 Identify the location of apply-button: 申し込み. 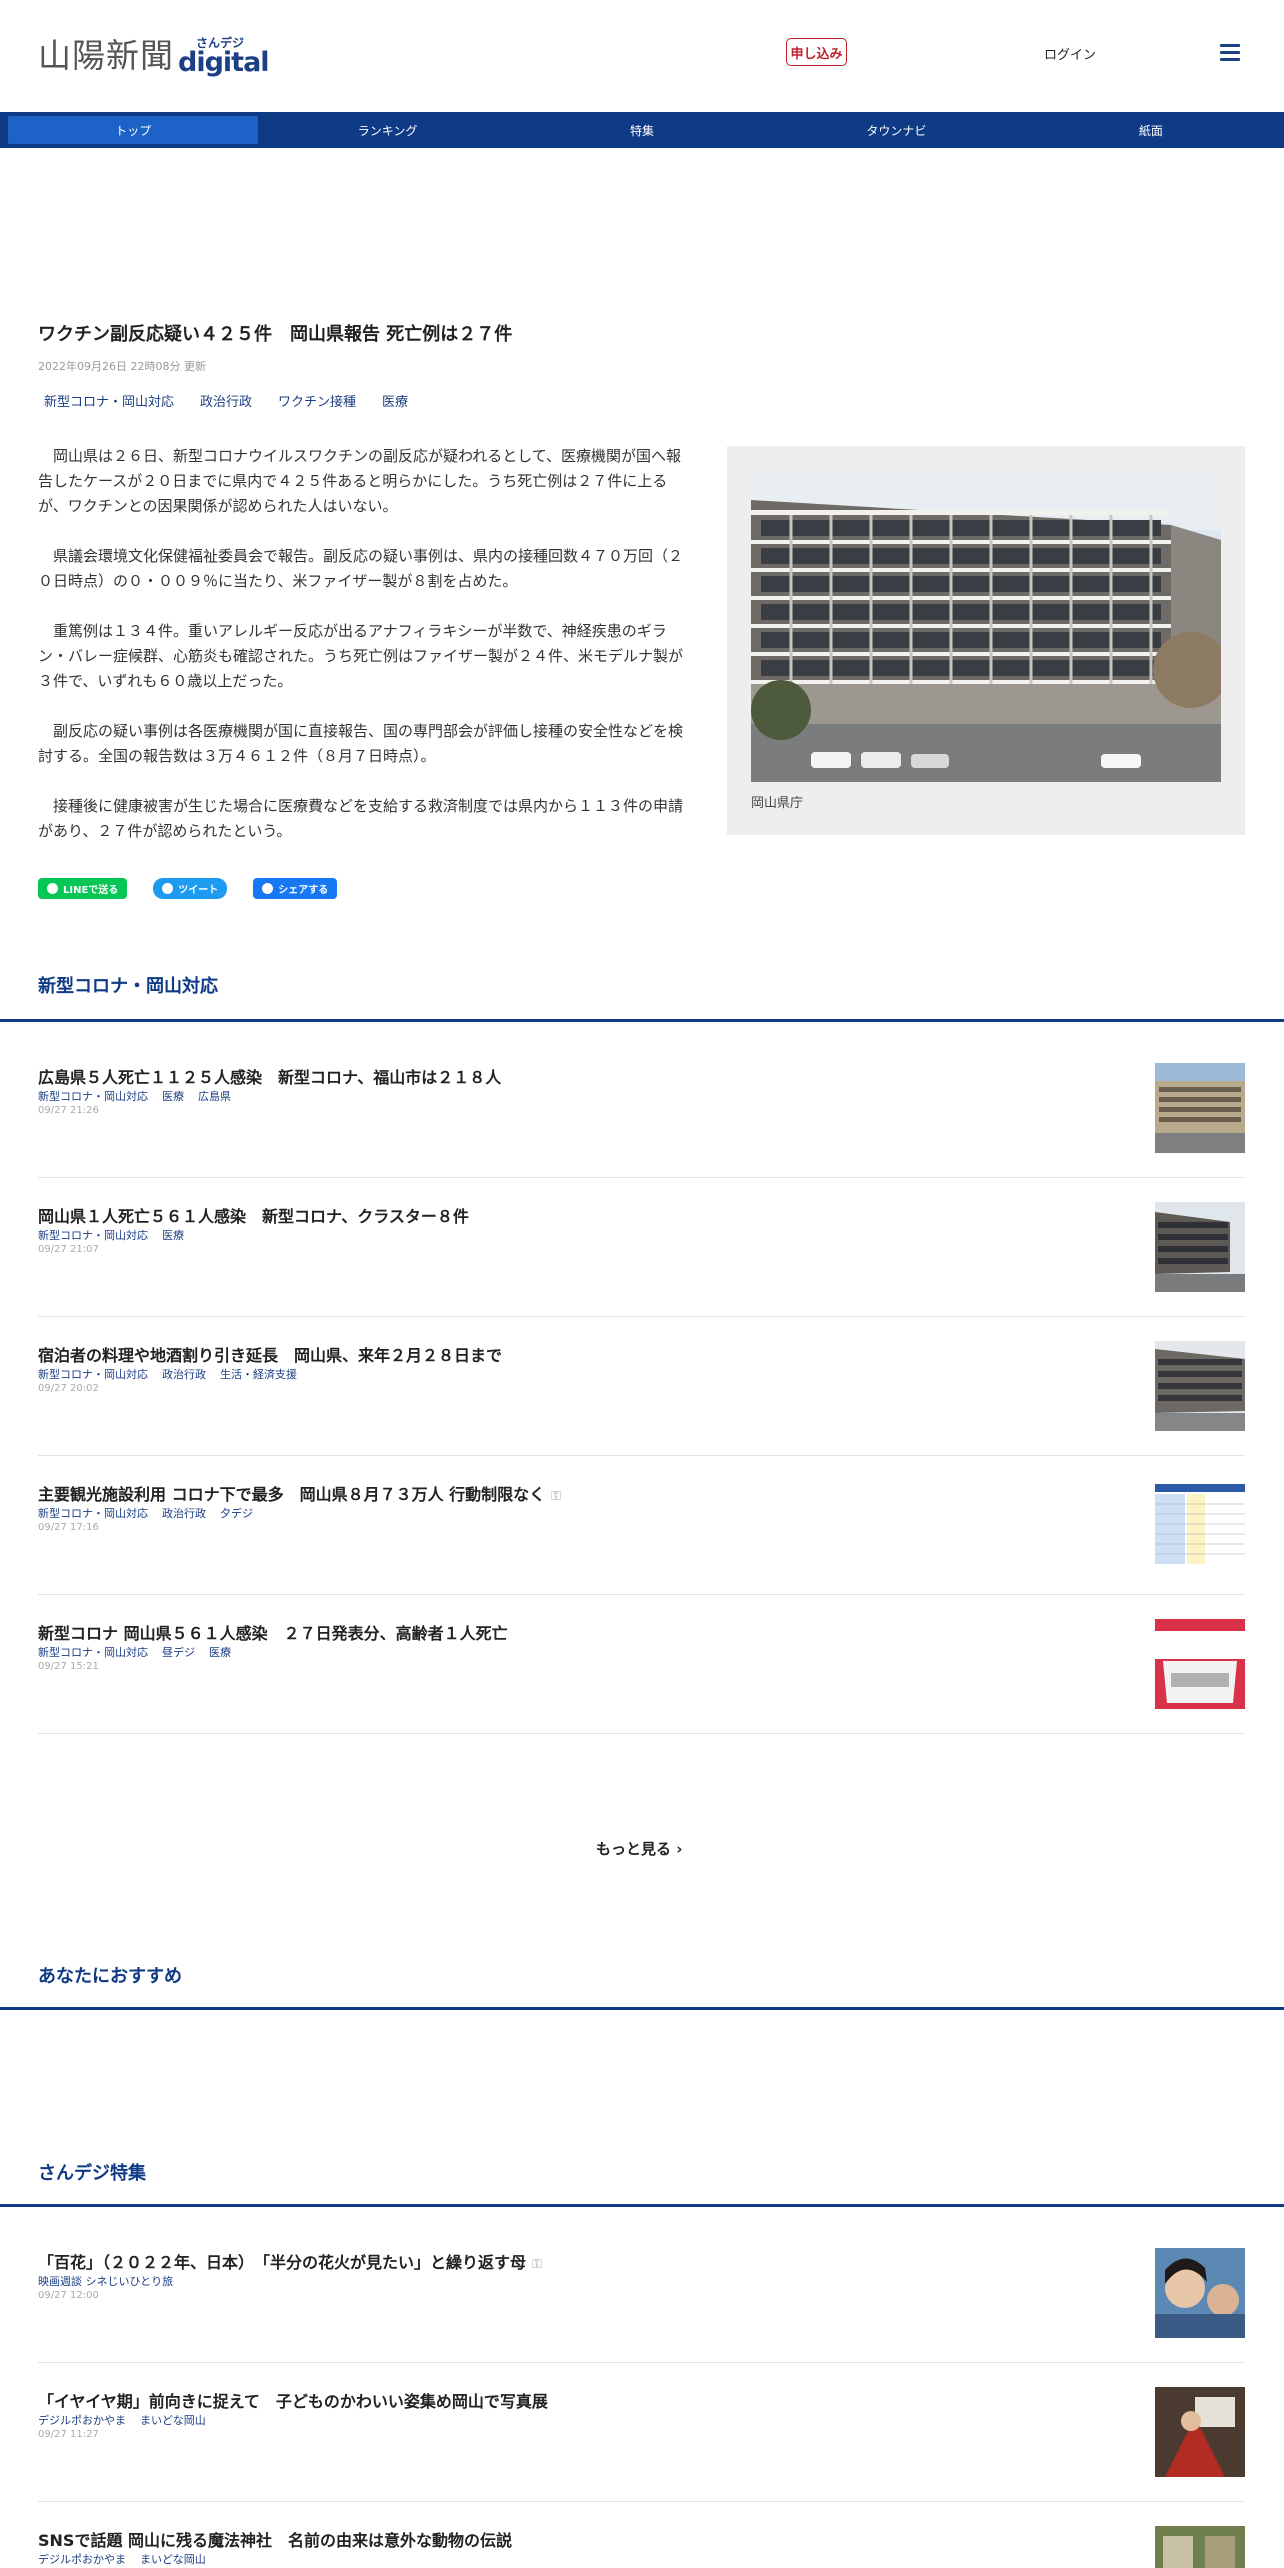
(816, 52).